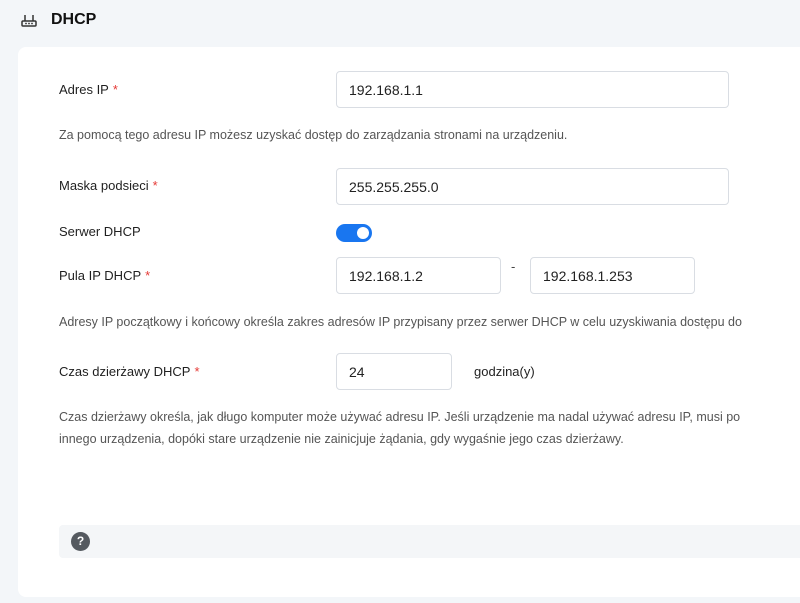 This screenshot has width=800, height=603. I want to click on ip-address-label: Adres IP *, so click(88, 89).